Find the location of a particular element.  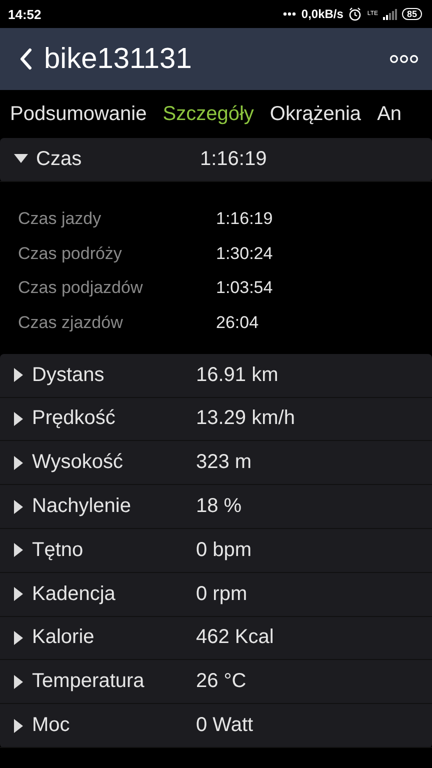

back-button is located at coordinates (26, 59).